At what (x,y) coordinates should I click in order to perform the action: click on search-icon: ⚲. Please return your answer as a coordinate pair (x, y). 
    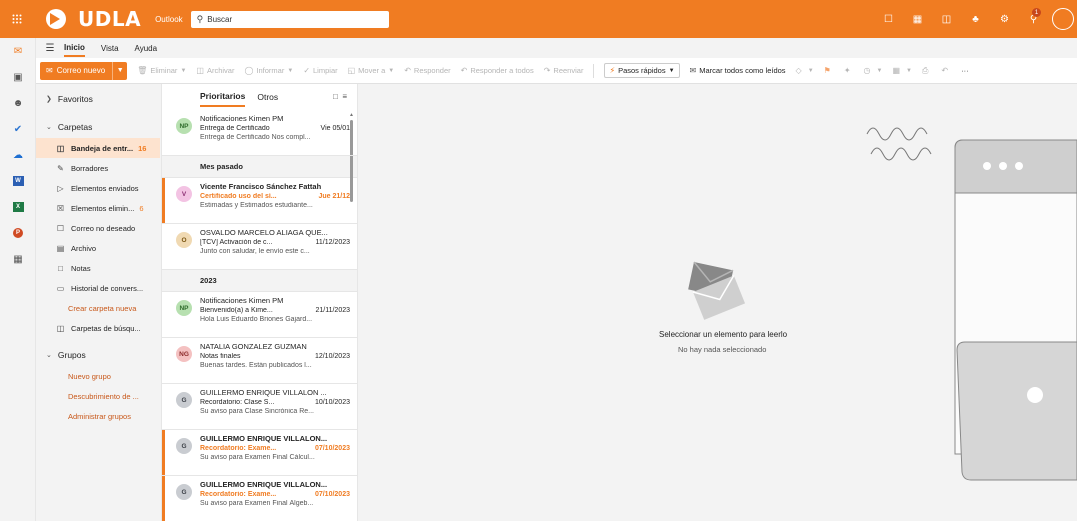
    Looking at the image, I should click on (200, 18).